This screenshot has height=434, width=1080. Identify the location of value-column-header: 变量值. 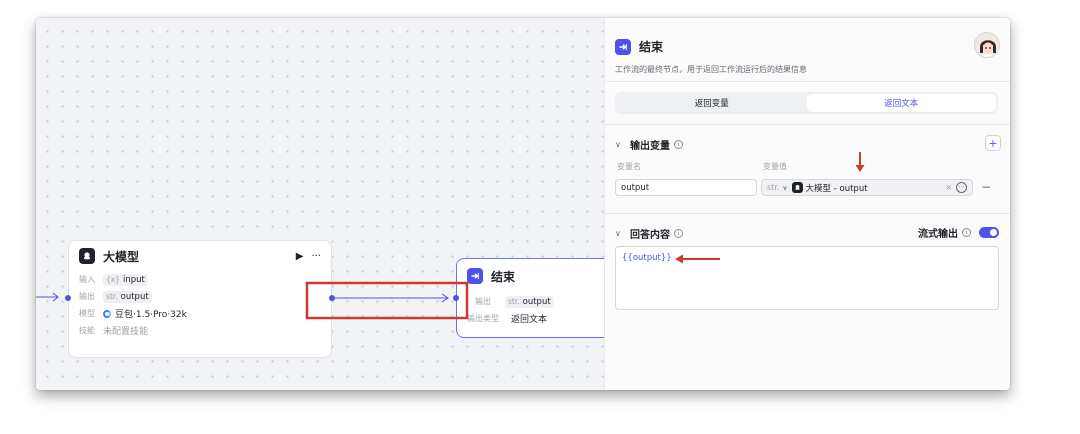
(775, 166).